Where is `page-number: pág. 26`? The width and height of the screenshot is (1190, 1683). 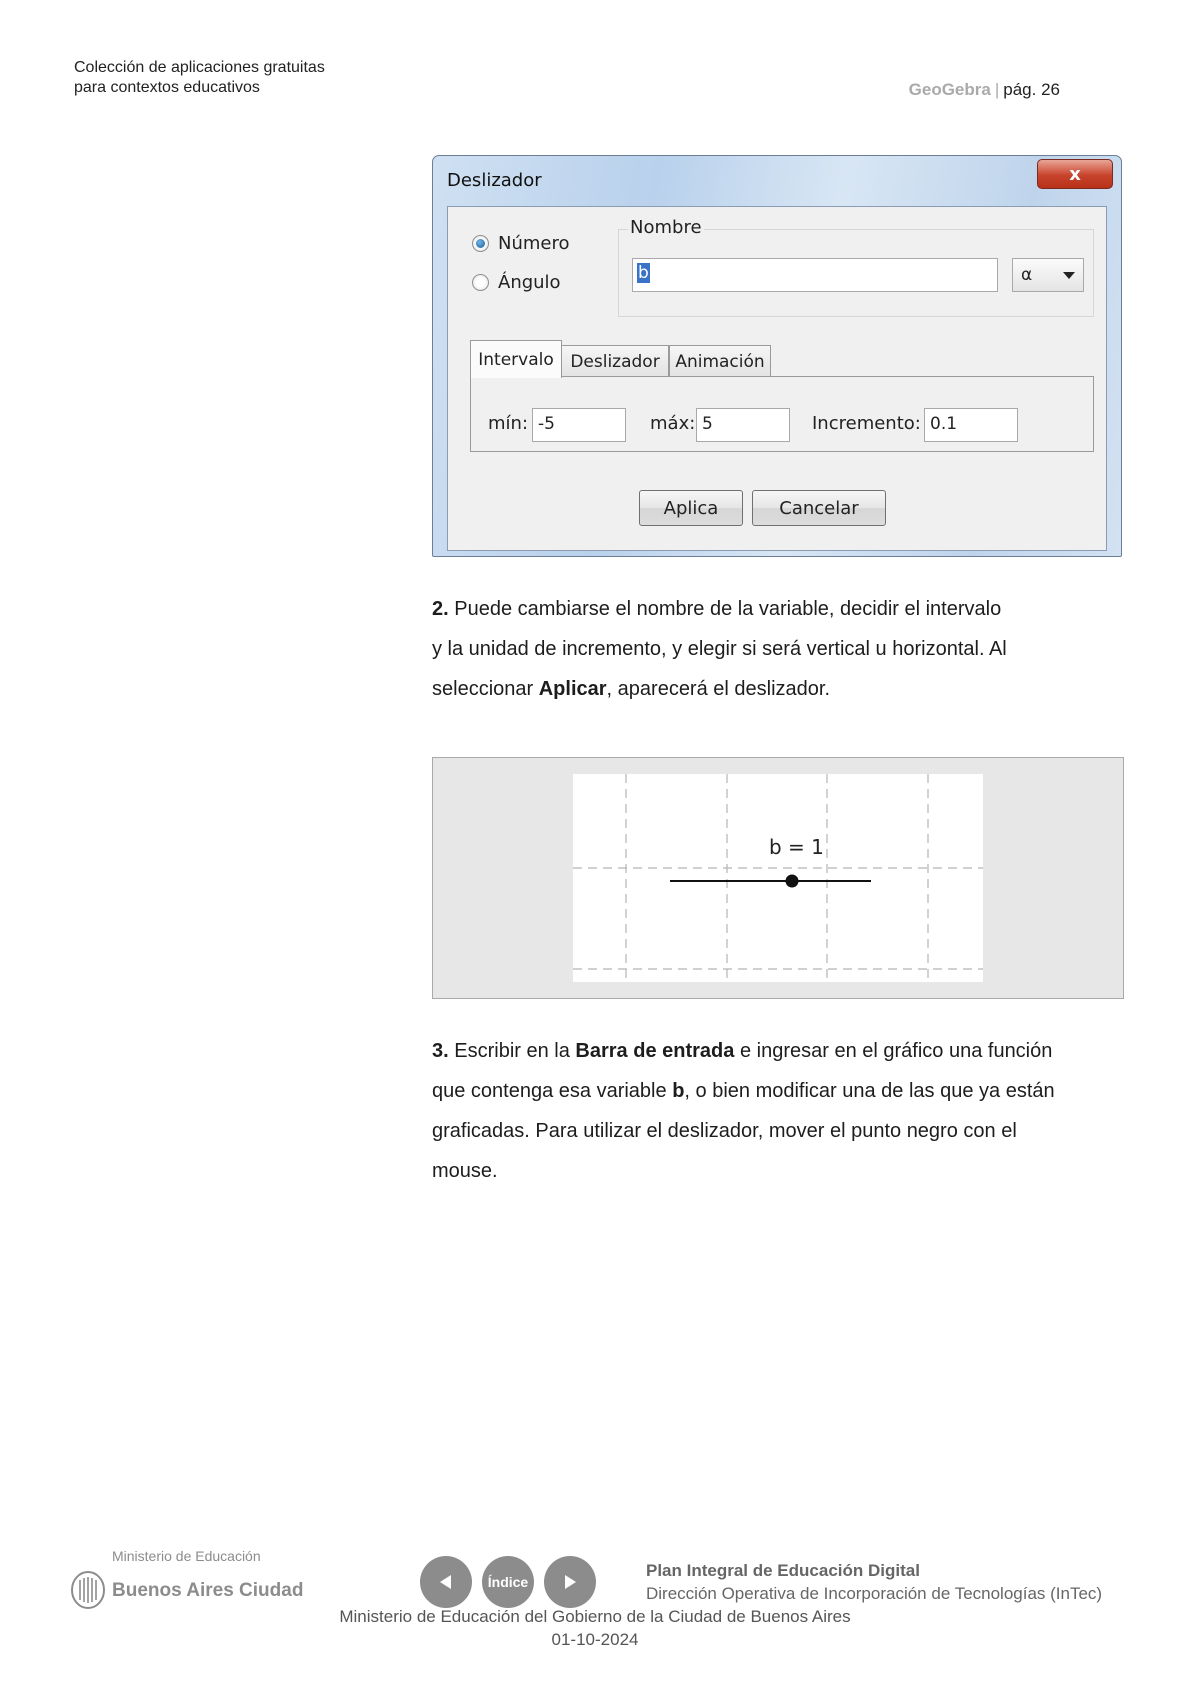
page-number: pág. 26 is located at coordinates (1031, 89).